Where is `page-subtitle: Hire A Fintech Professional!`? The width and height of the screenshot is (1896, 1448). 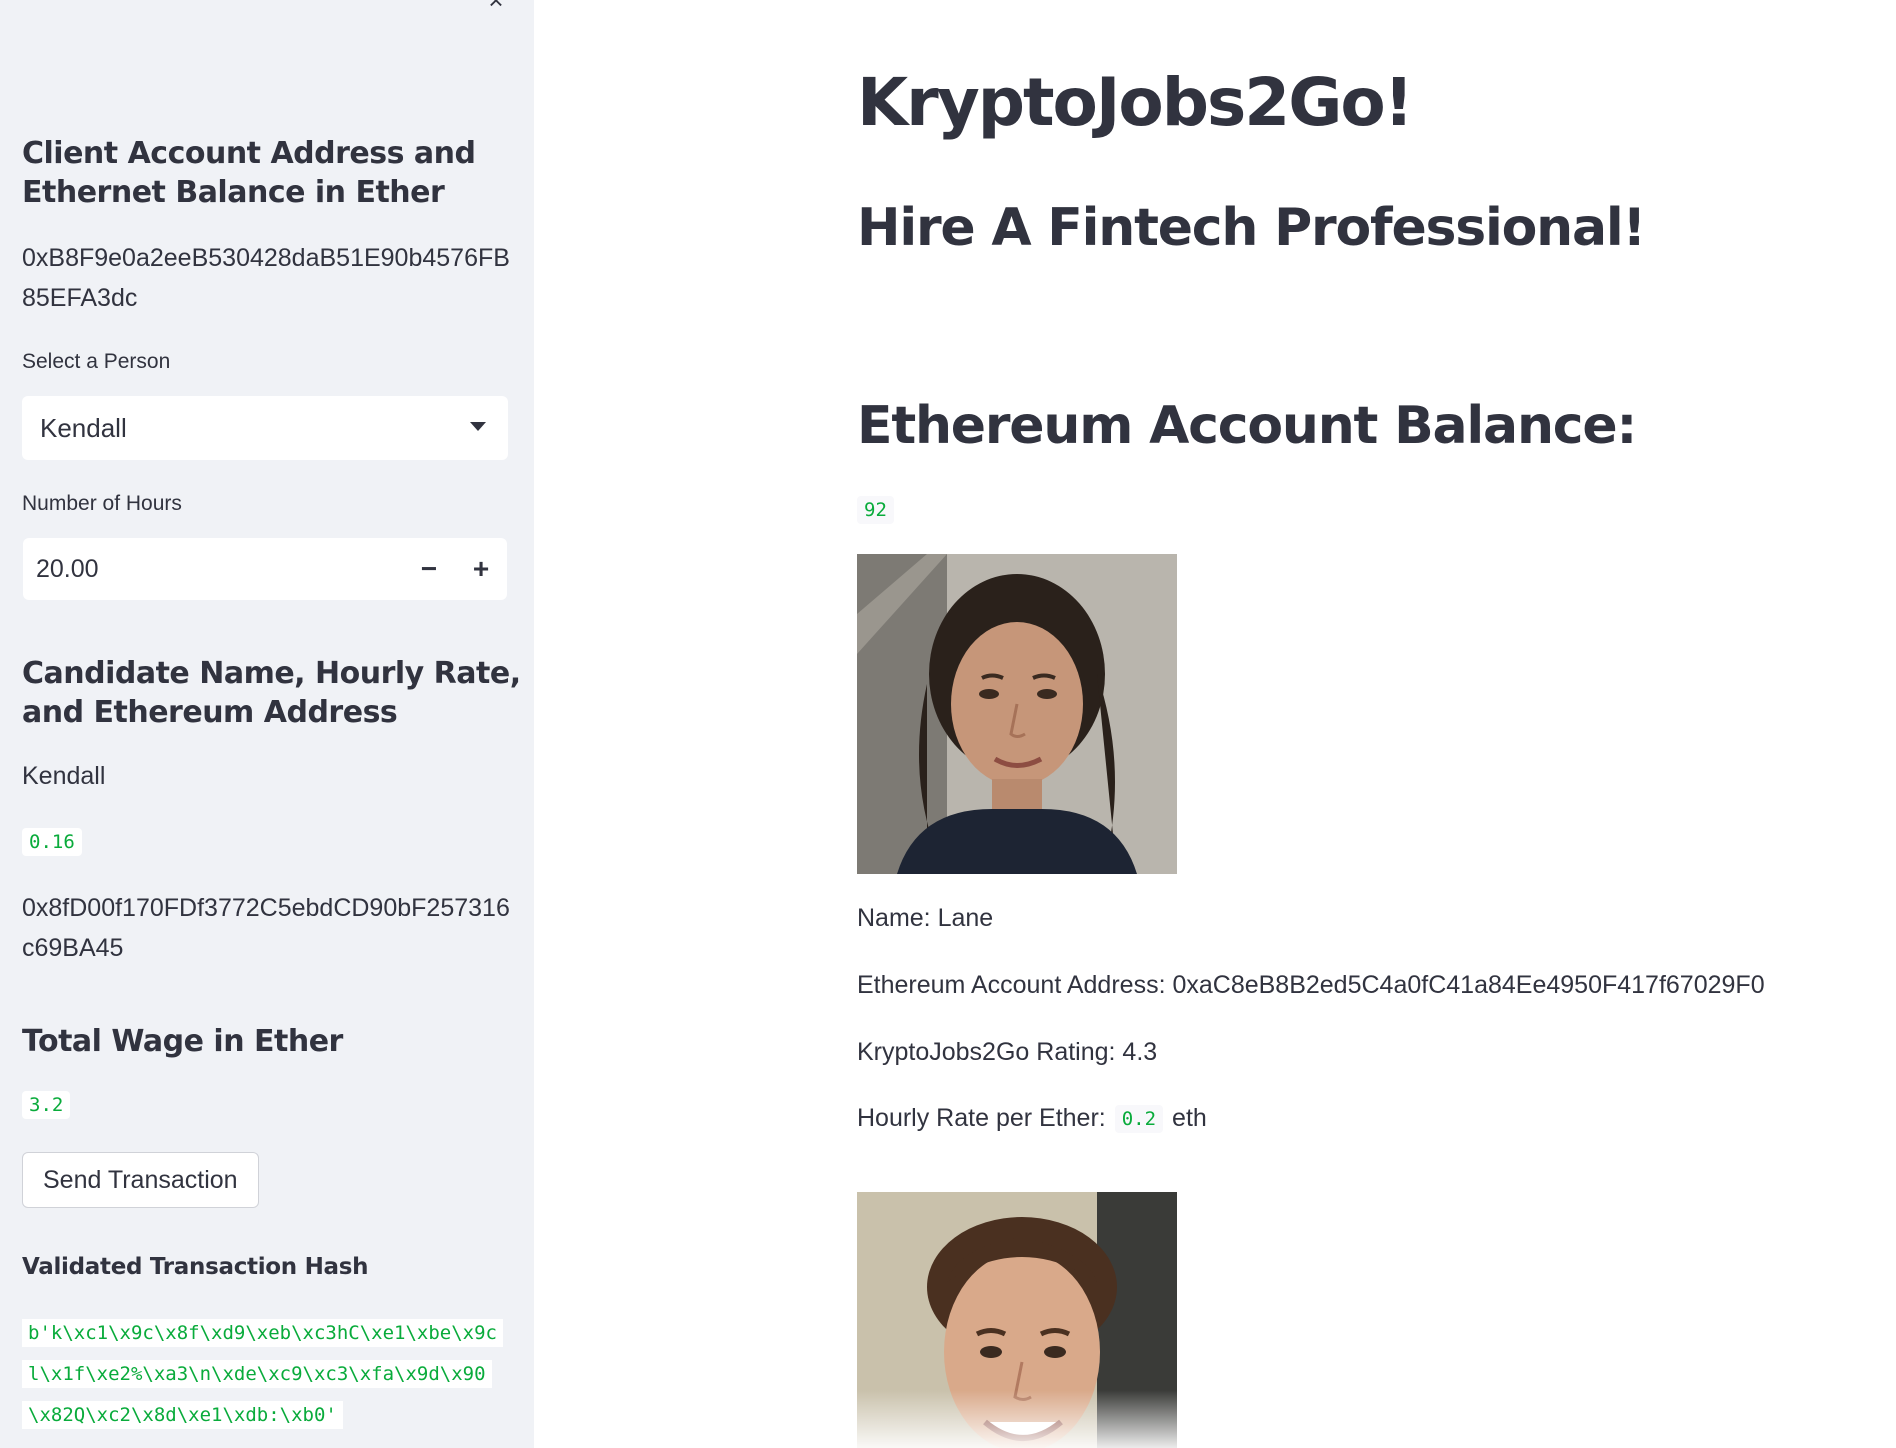
page-subtitle: Hire A Fintech Professional! is located at coordinates (1251, 228).